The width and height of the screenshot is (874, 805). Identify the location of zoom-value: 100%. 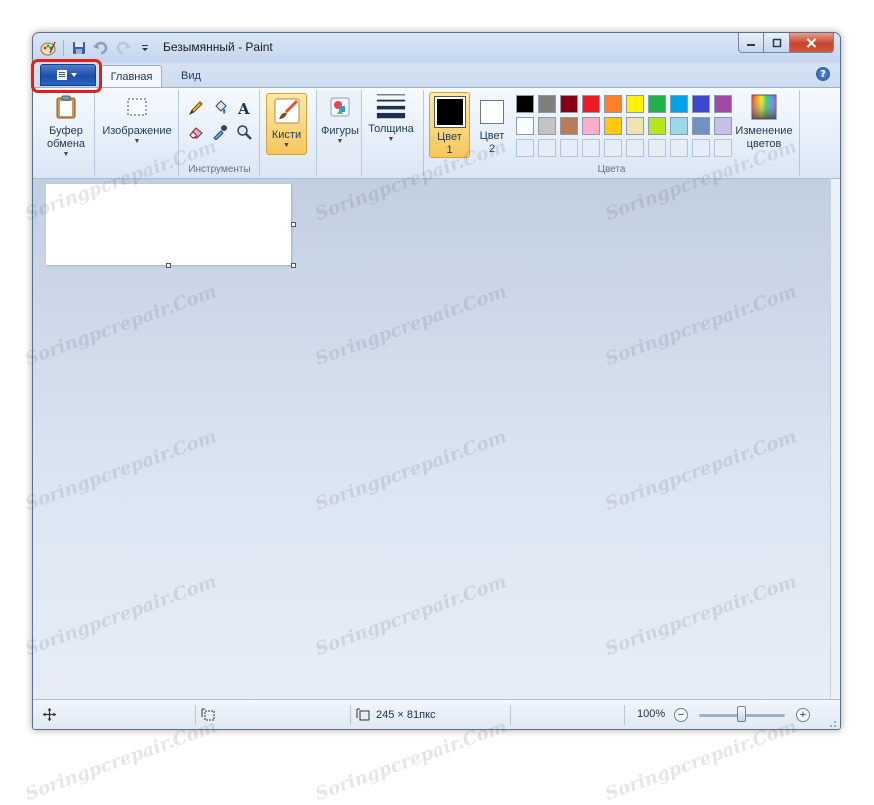
(651, 714).